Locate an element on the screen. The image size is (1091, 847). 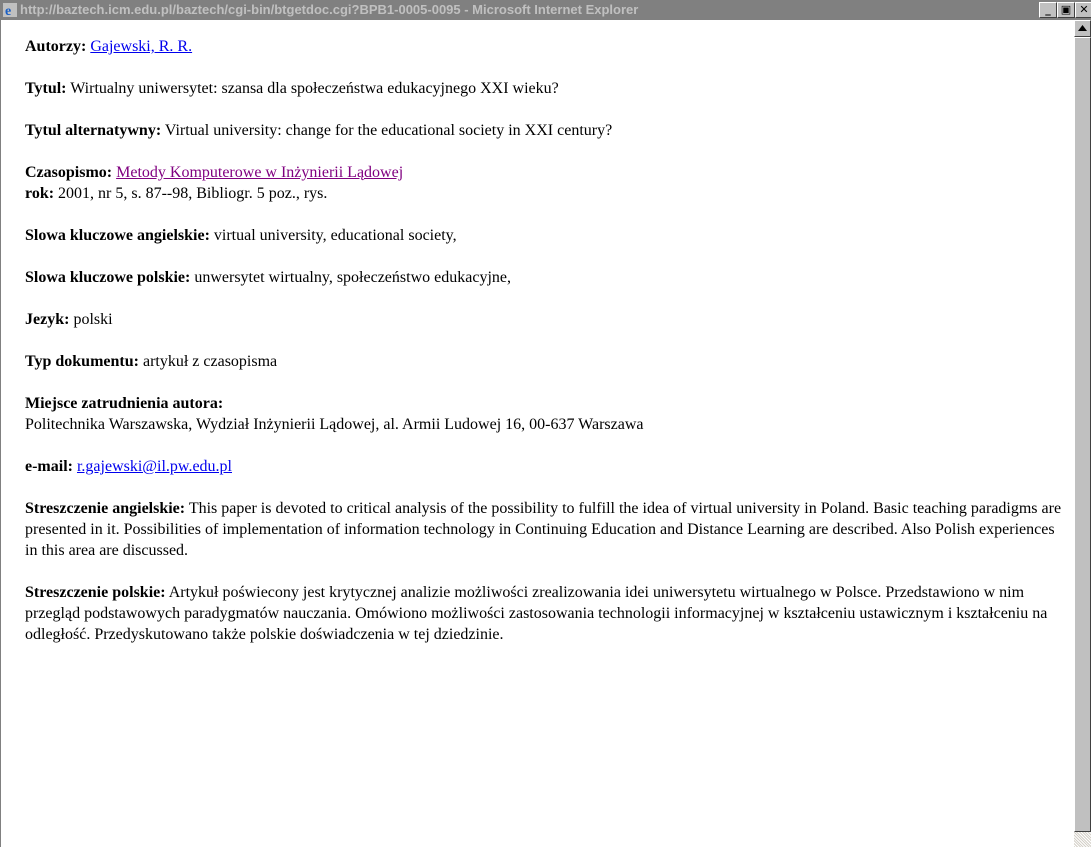
doctype-value: artykuł z czasopisma is located at coordinates (210, 361).